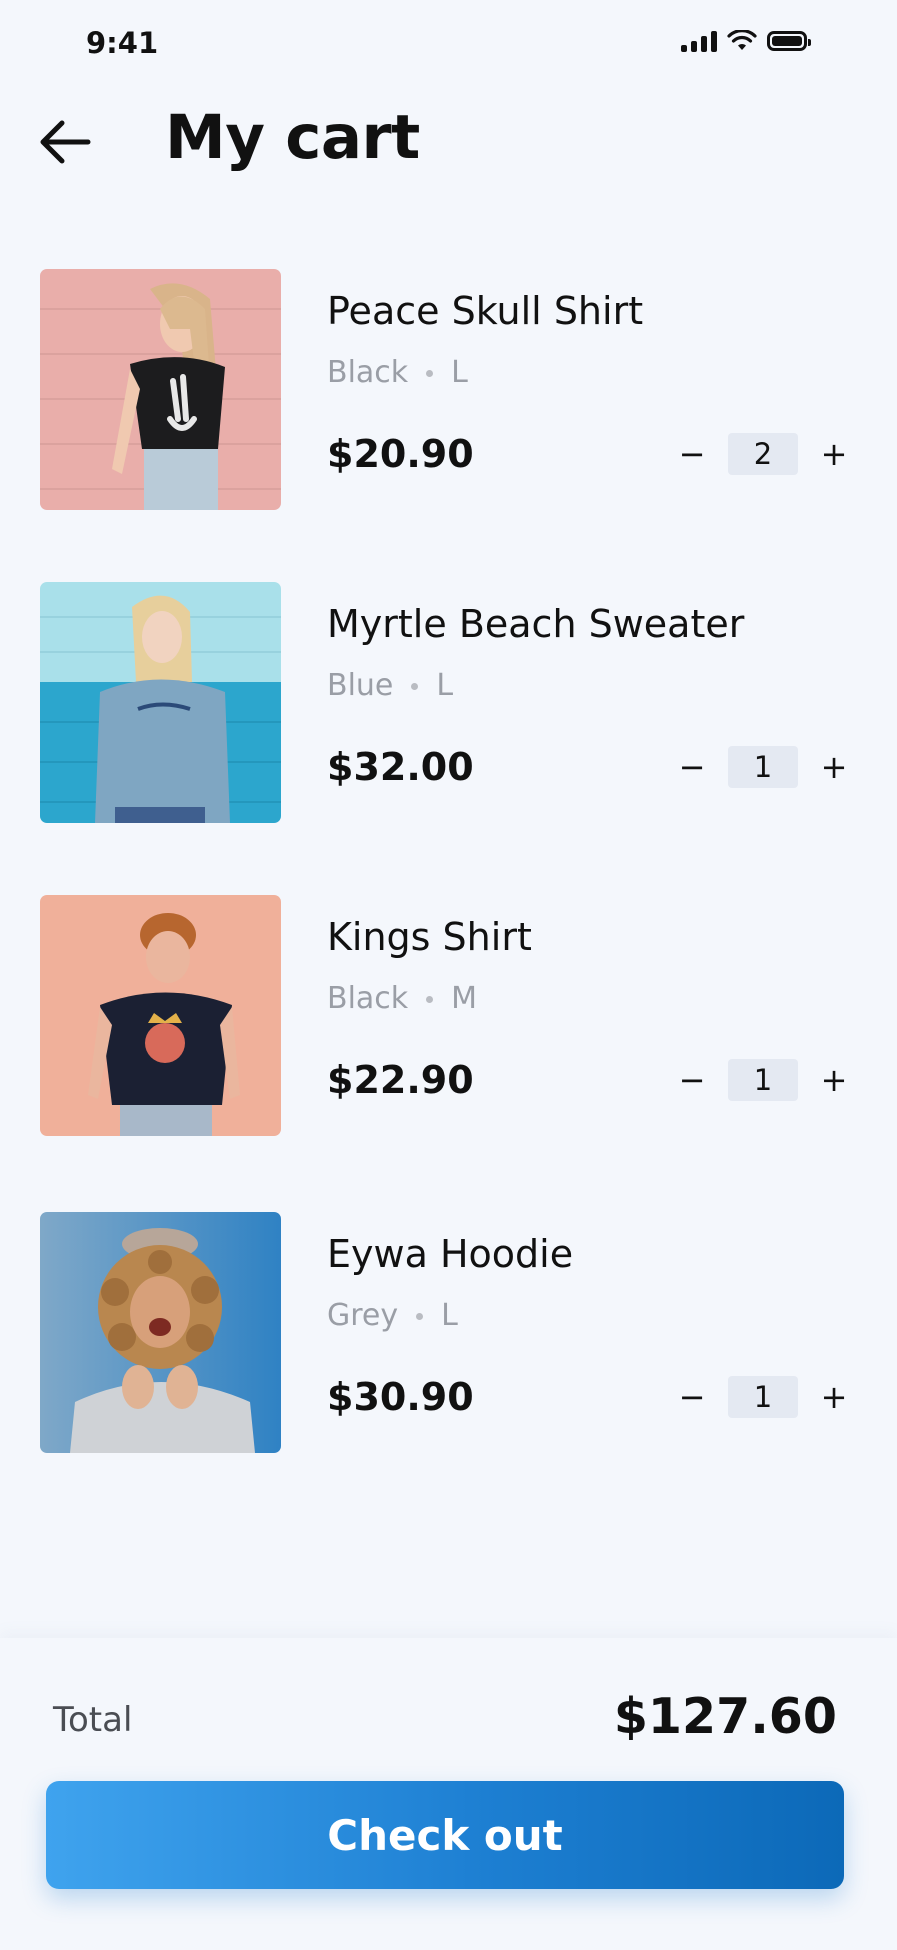 Image resolution: width=897 pixels, height=1950 pixels. I want to click on battery-icon, so click(789, 41).